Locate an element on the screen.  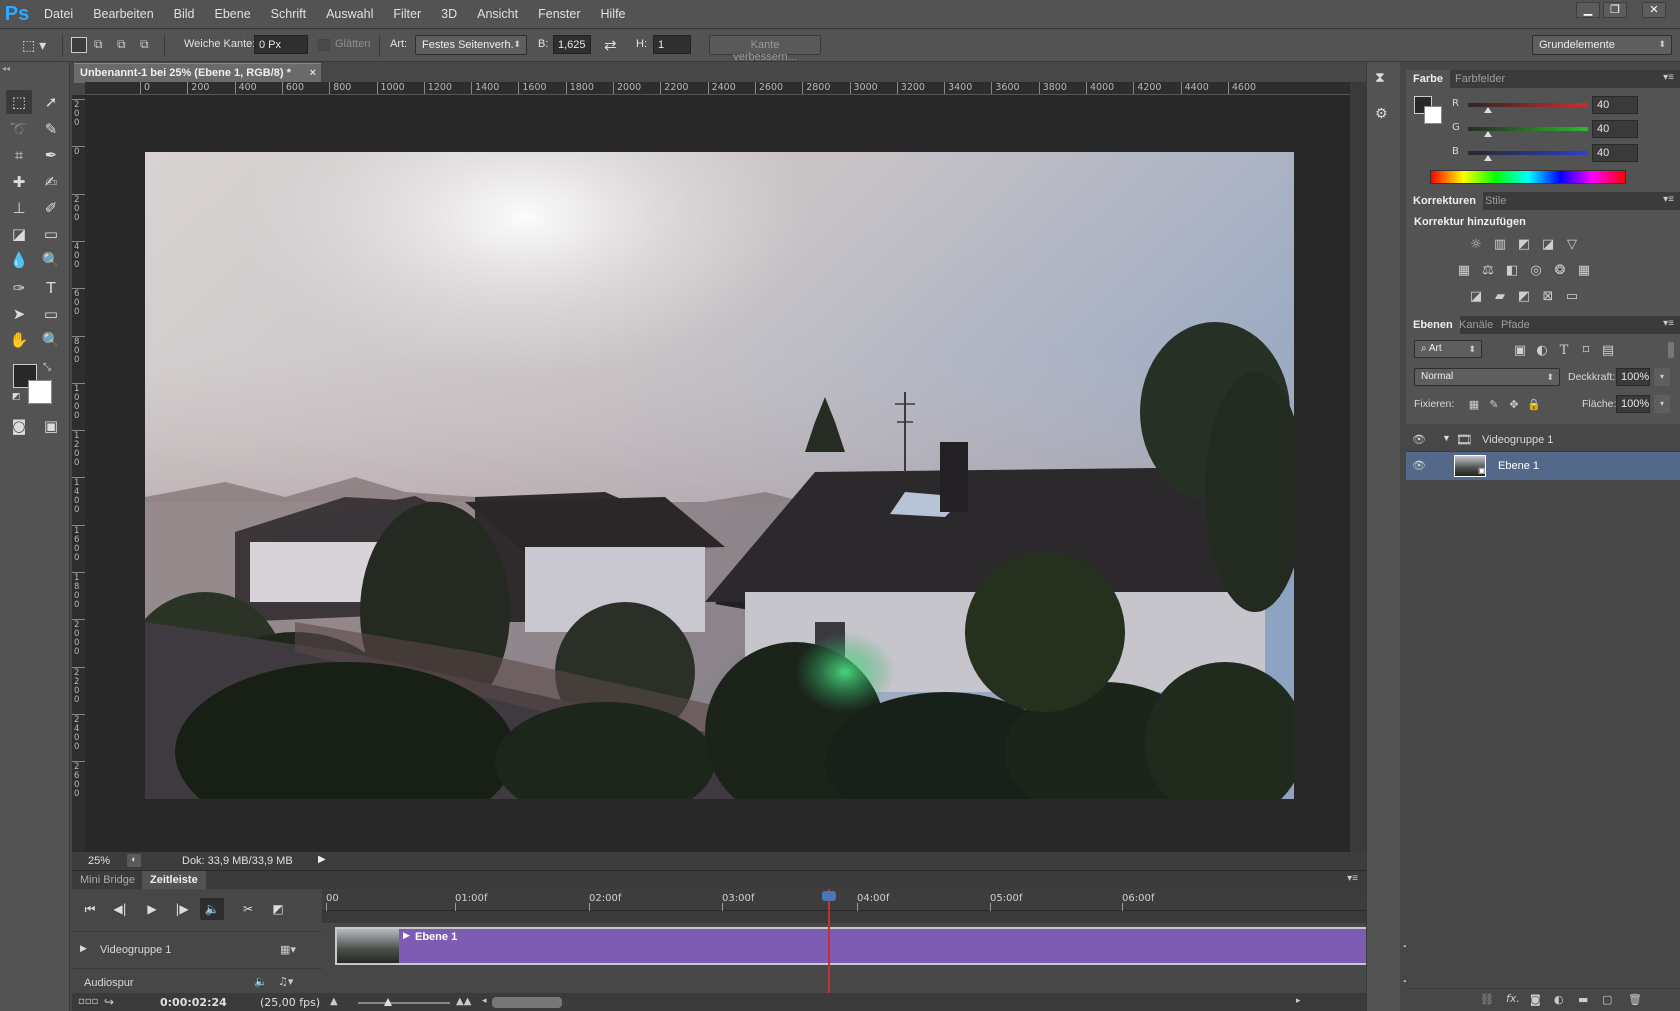
render-video-icon: ↪ is located at coordinates (109, 1002).